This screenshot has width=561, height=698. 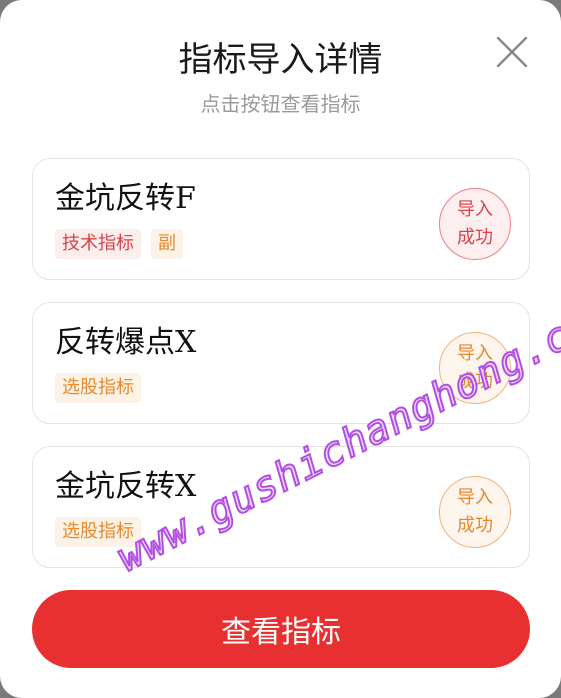 What do you see at coordinates (280, 60) in the screenshot?
I see `dialog-title: 指标导入详情` at bounding box center [280, 60].